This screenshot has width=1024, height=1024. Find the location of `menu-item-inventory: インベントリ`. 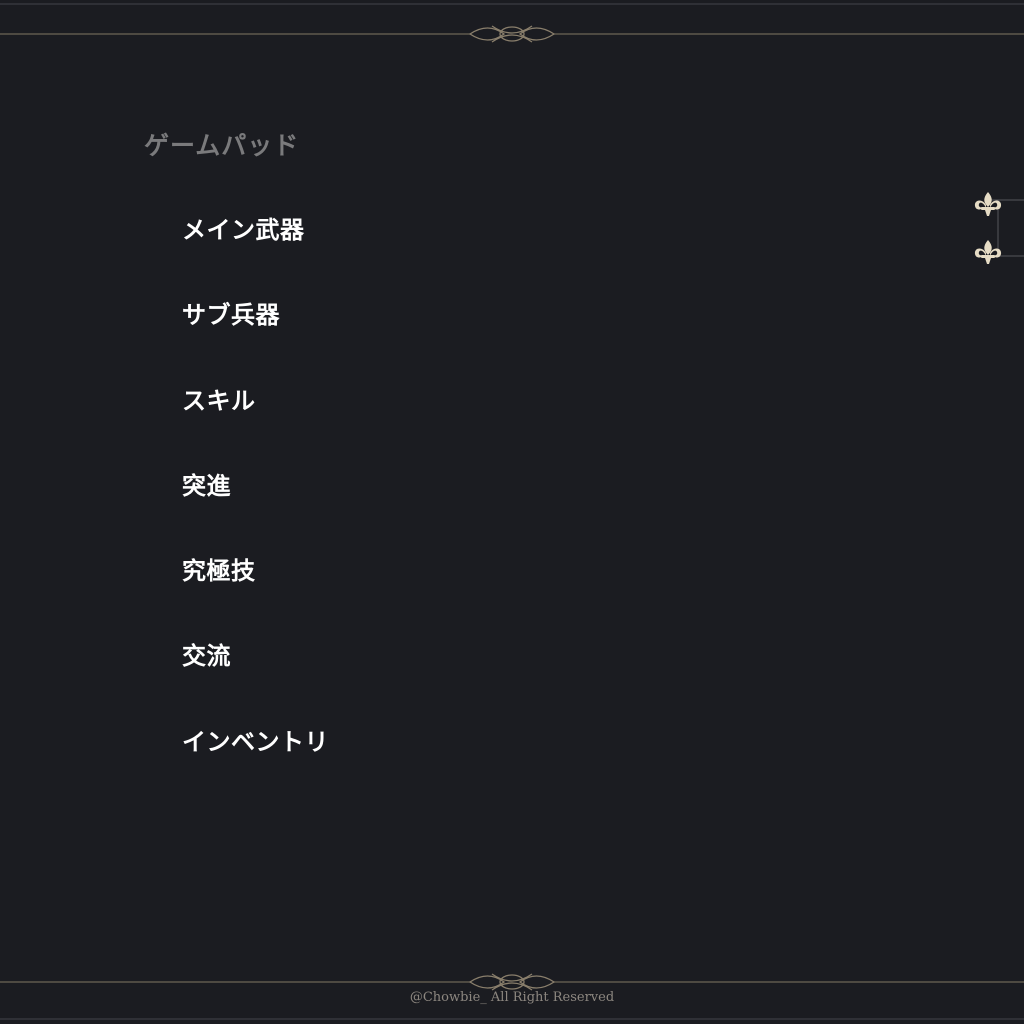

menu-item-inventory: インベントリ is located at coordinates (255, 766).